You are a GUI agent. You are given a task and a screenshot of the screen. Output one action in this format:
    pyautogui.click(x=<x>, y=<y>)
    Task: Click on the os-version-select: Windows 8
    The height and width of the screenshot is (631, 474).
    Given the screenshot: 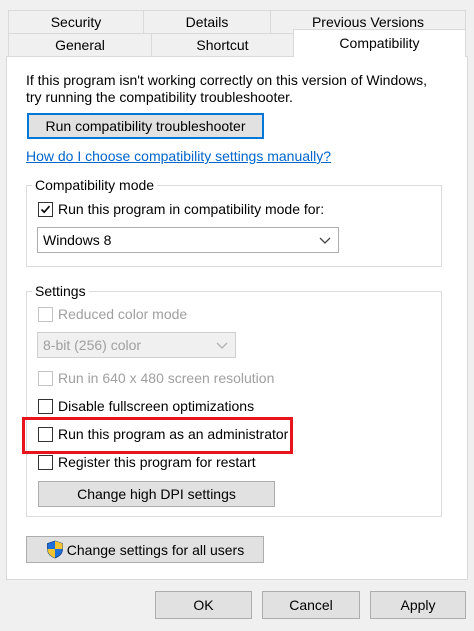 What is the action you would take?
    pyautogui.click(x=188, y=240)
    